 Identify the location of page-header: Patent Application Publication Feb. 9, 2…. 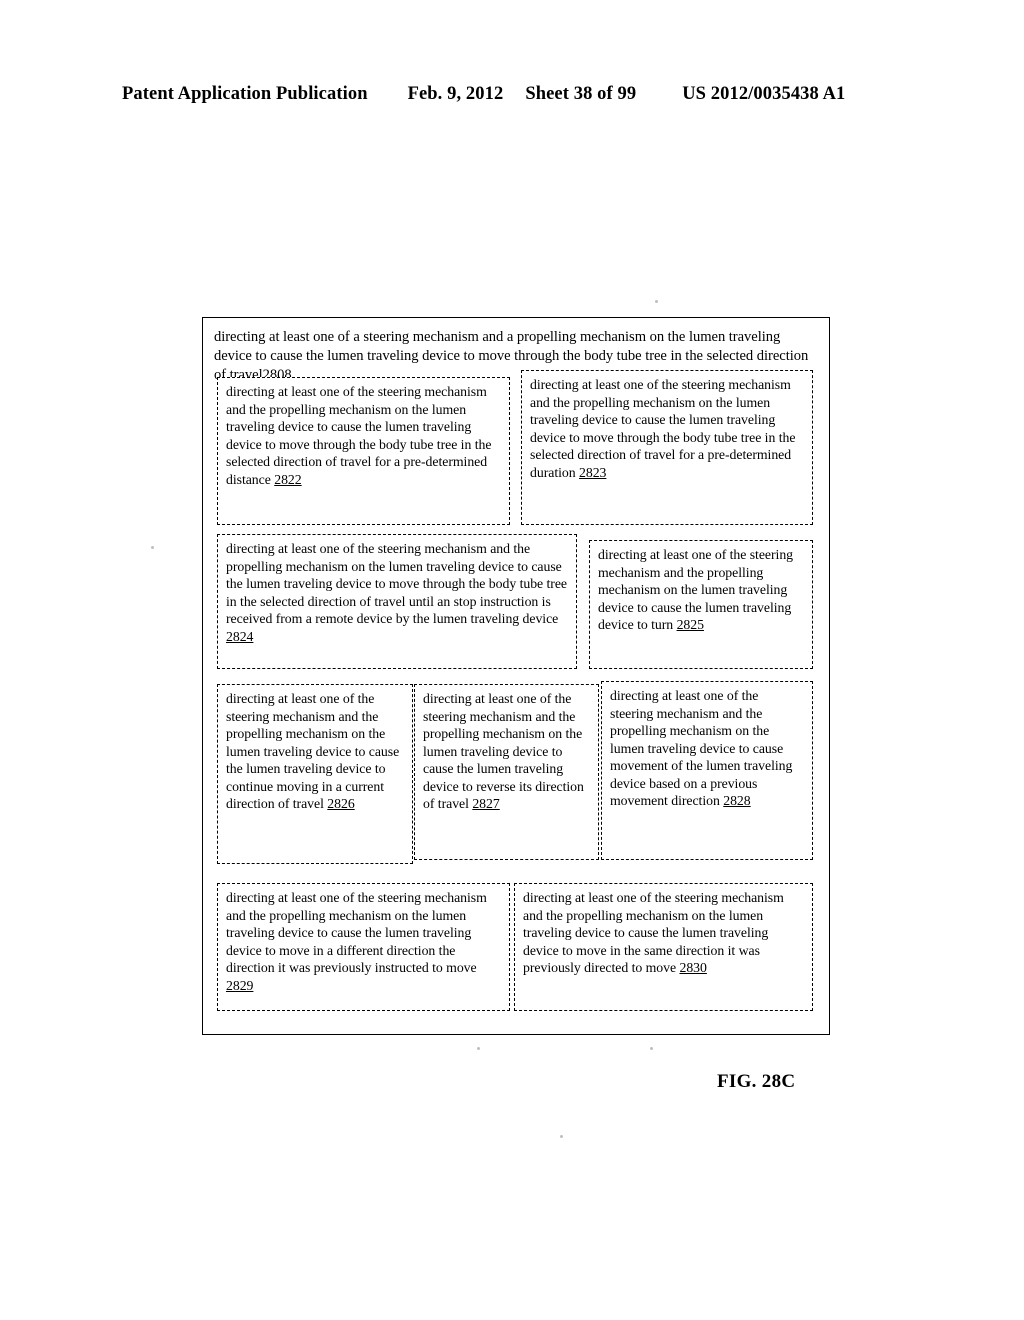
(512, 94).